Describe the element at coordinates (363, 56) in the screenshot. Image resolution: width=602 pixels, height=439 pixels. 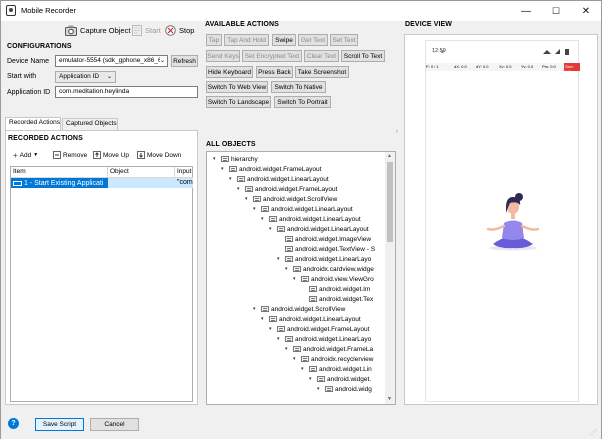
I see `scroll-to-text-button: Scroll To Text` at that location.